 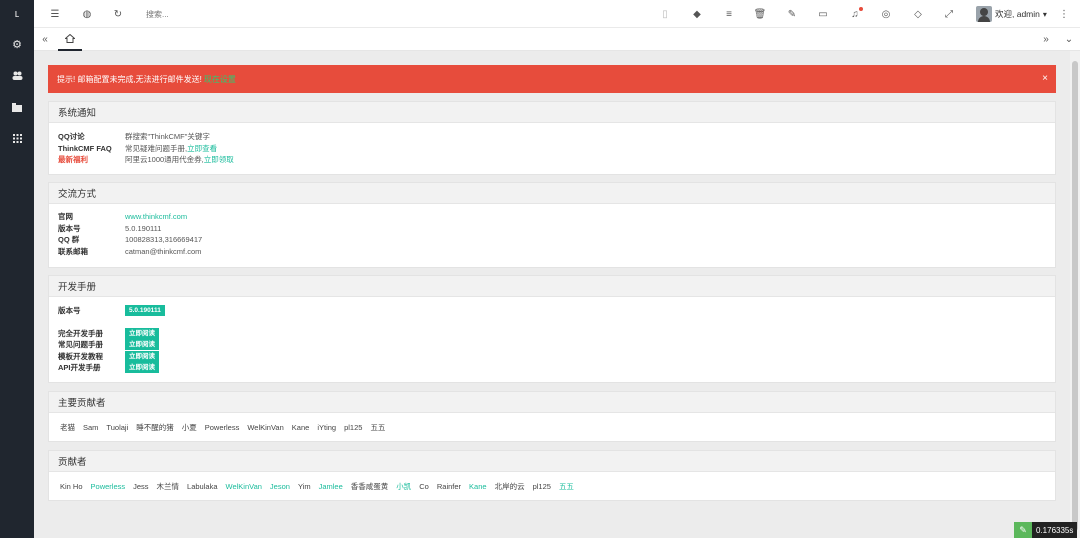 I want to click on sidebar: ʟ ⚙, so click(x=17, y=269).